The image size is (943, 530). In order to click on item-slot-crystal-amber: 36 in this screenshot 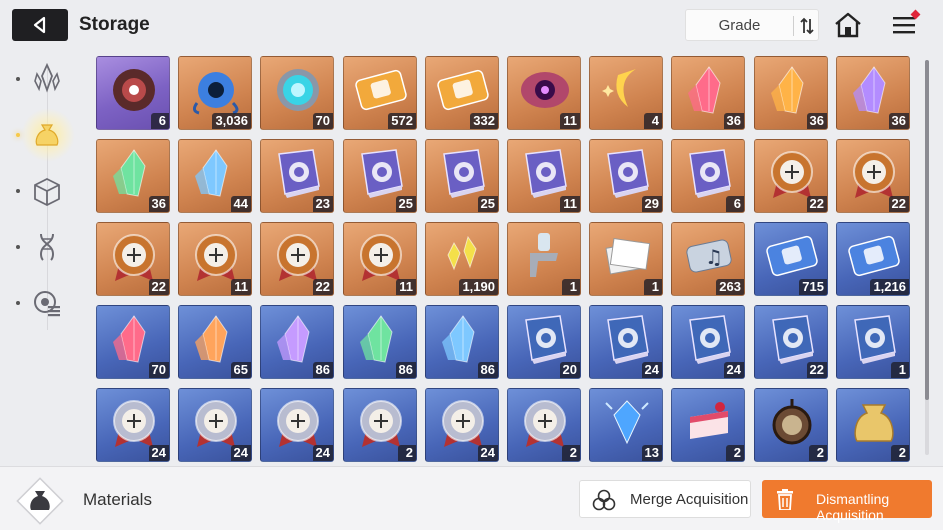, I will do `click(791, 93)`.